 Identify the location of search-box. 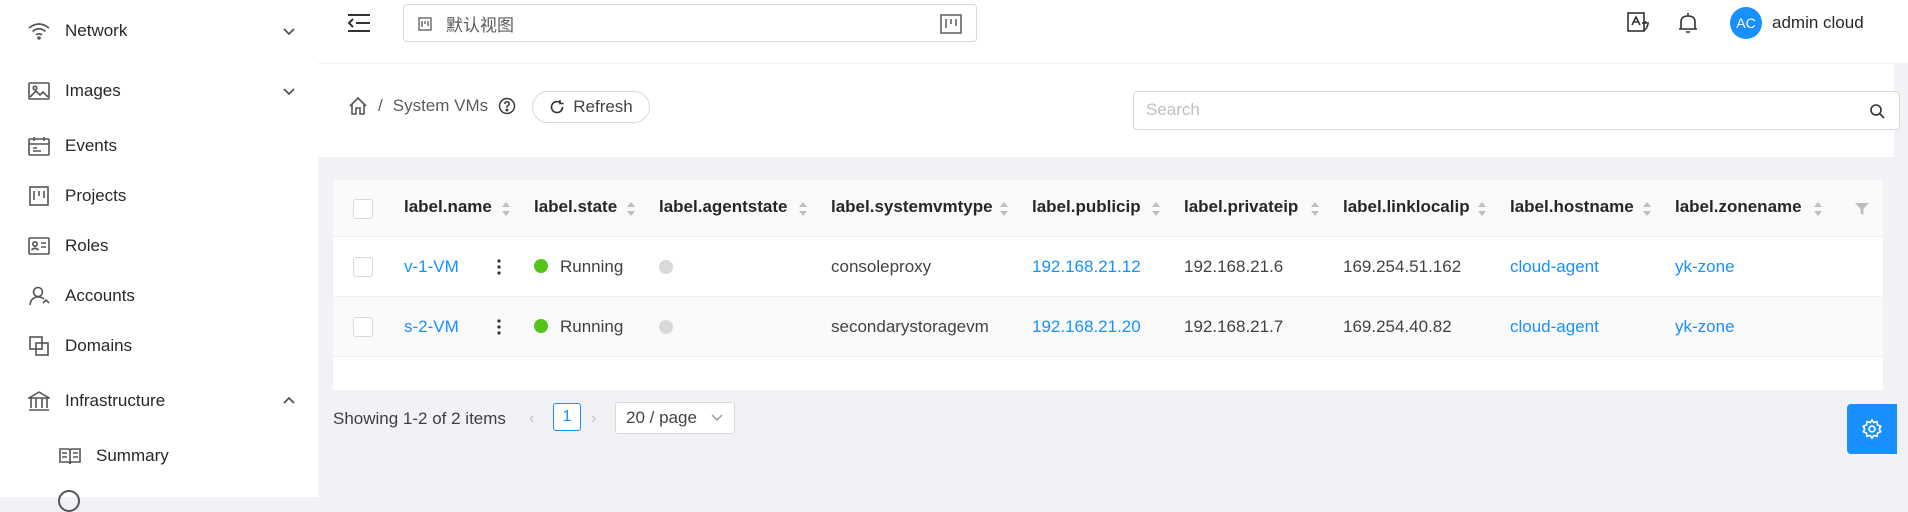
(1516, 110).